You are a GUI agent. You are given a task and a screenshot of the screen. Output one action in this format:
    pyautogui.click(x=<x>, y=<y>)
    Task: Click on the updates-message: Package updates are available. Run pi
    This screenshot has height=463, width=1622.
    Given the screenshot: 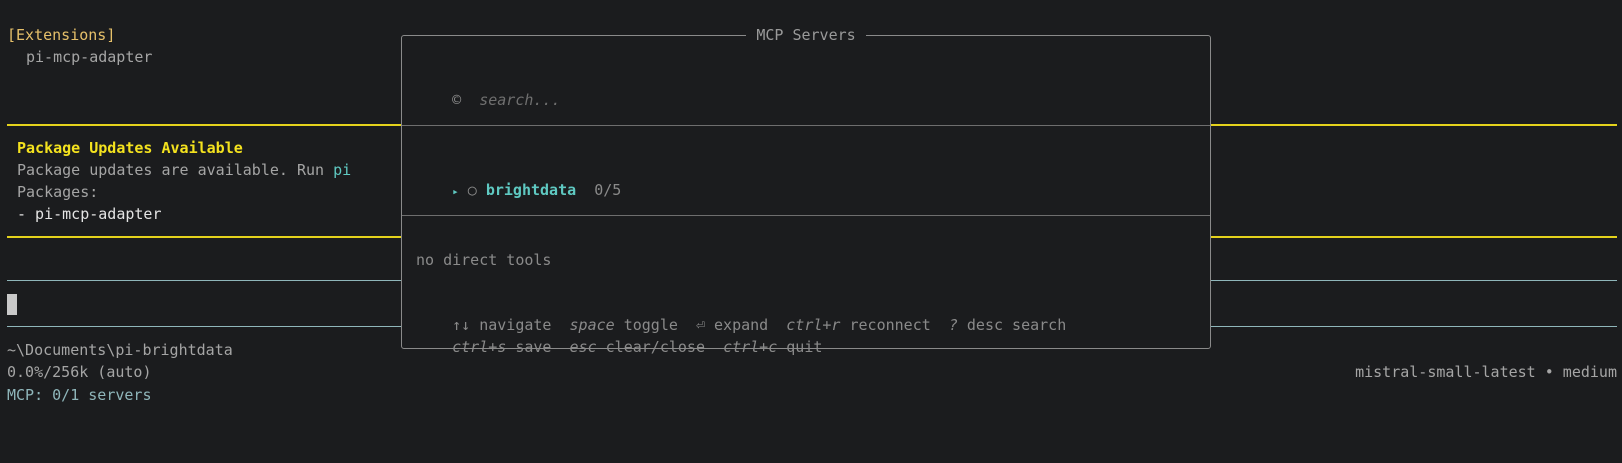 What is the action you would take?
    pyautogui.click(x=184, y=170)
    